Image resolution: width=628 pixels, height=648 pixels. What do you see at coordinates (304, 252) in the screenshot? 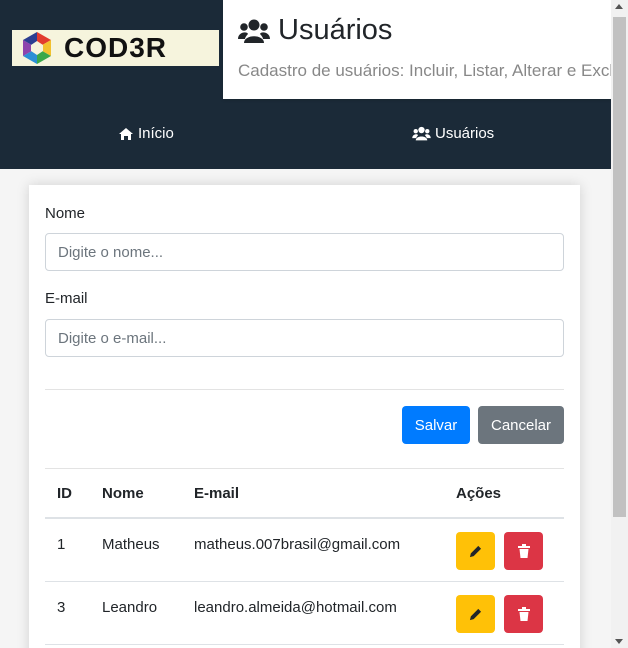
I see `name-input` at bounding box center [304, 252].